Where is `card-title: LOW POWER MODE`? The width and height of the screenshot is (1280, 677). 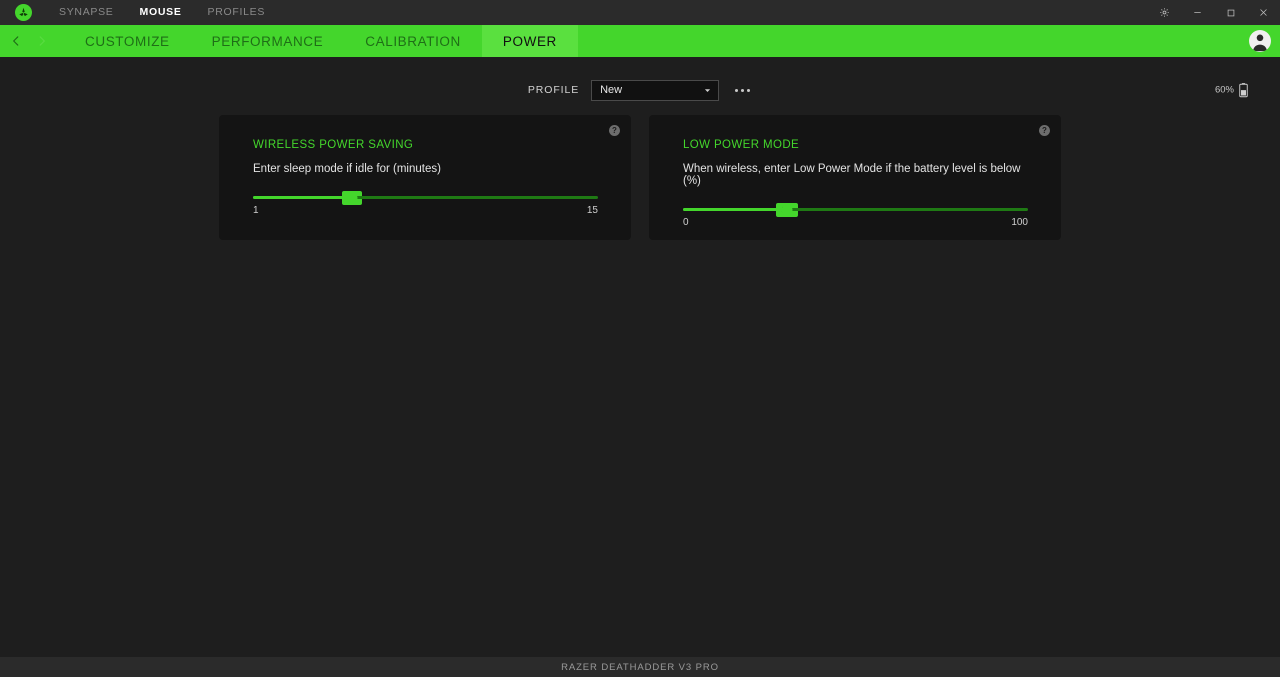
card-title: LOW POWER MODE is located at coordinates (741, 145).